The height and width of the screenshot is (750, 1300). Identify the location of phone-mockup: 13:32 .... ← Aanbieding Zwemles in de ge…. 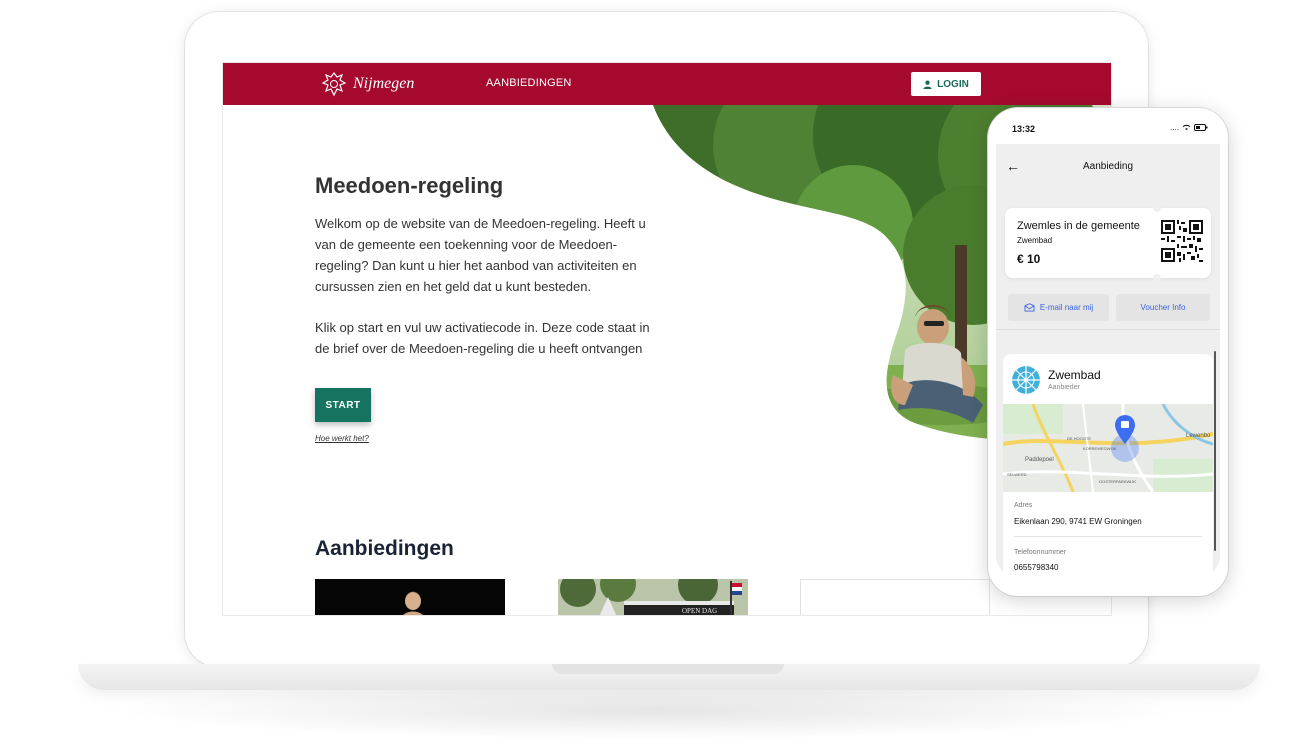
(1108, 352).